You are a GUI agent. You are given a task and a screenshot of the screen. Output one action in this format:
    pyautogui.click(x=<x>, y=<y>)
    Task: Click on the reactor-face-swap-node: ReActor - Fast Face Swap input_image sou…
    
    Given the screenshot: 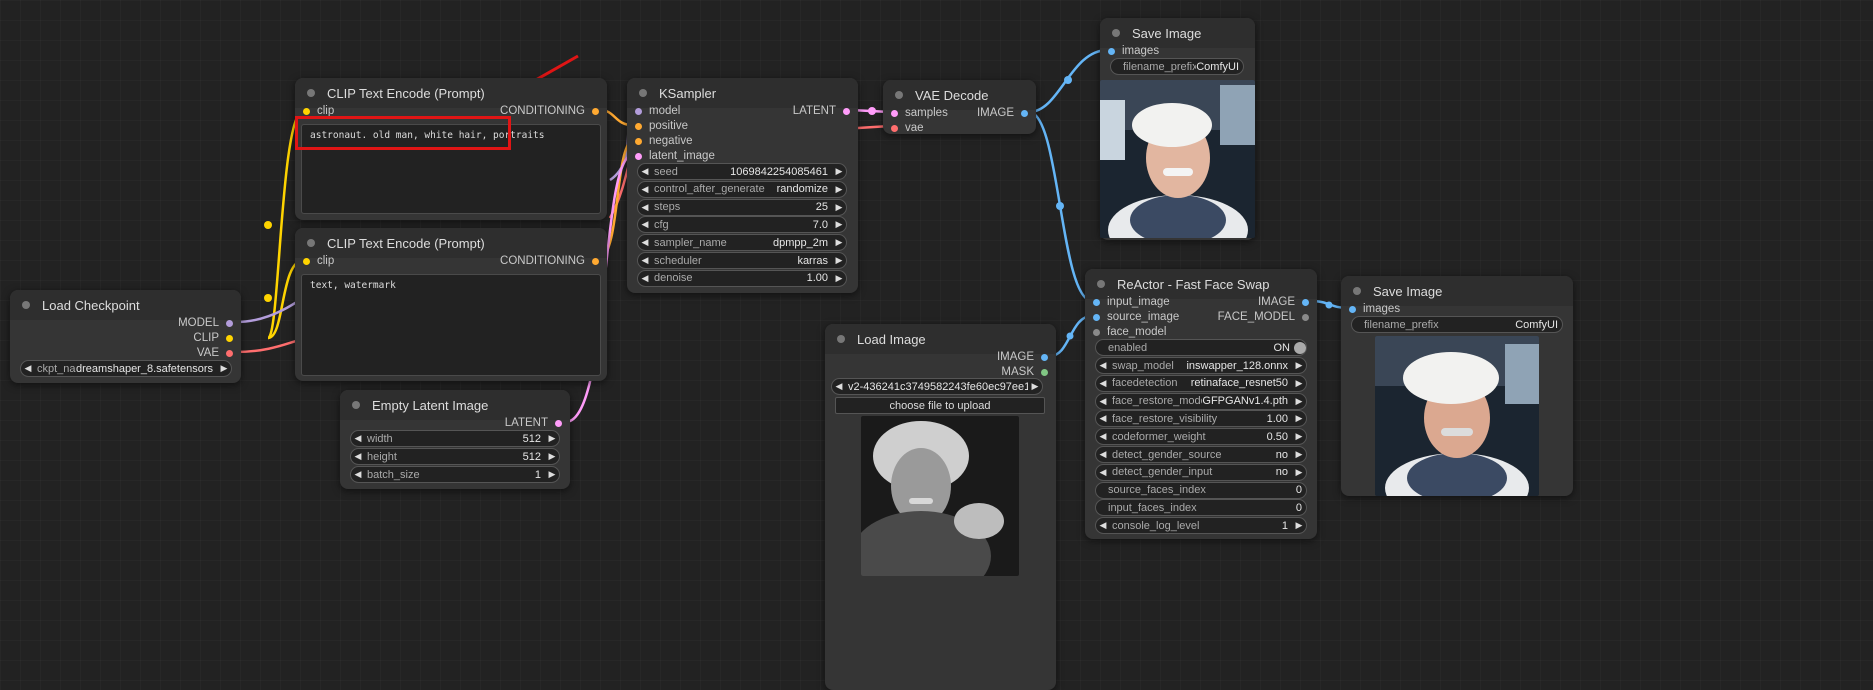 What is the action you would take?
    pyautogui.click(x=1201, y=404)
    